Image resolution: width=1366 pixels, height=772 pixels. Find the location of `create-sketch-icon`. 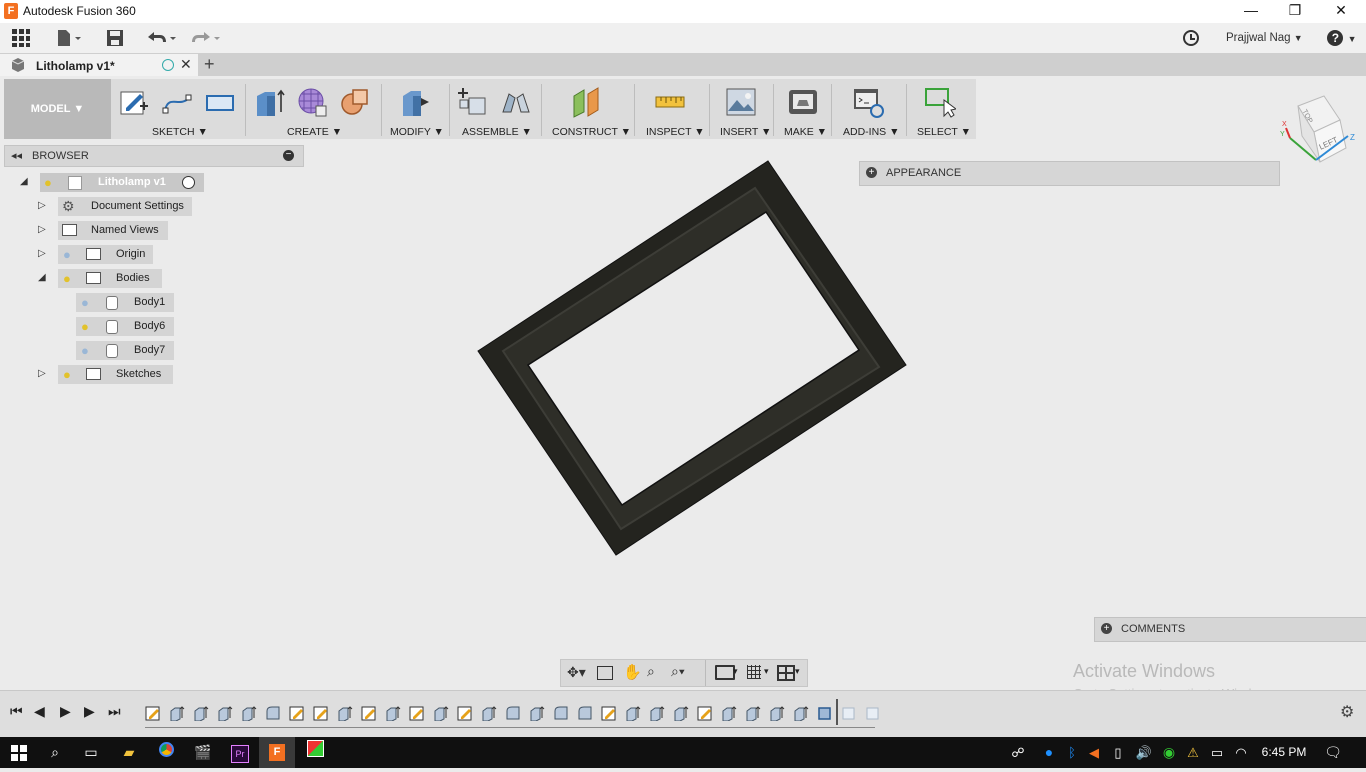

create-sketch-icon is located at coordinates (134, 102).